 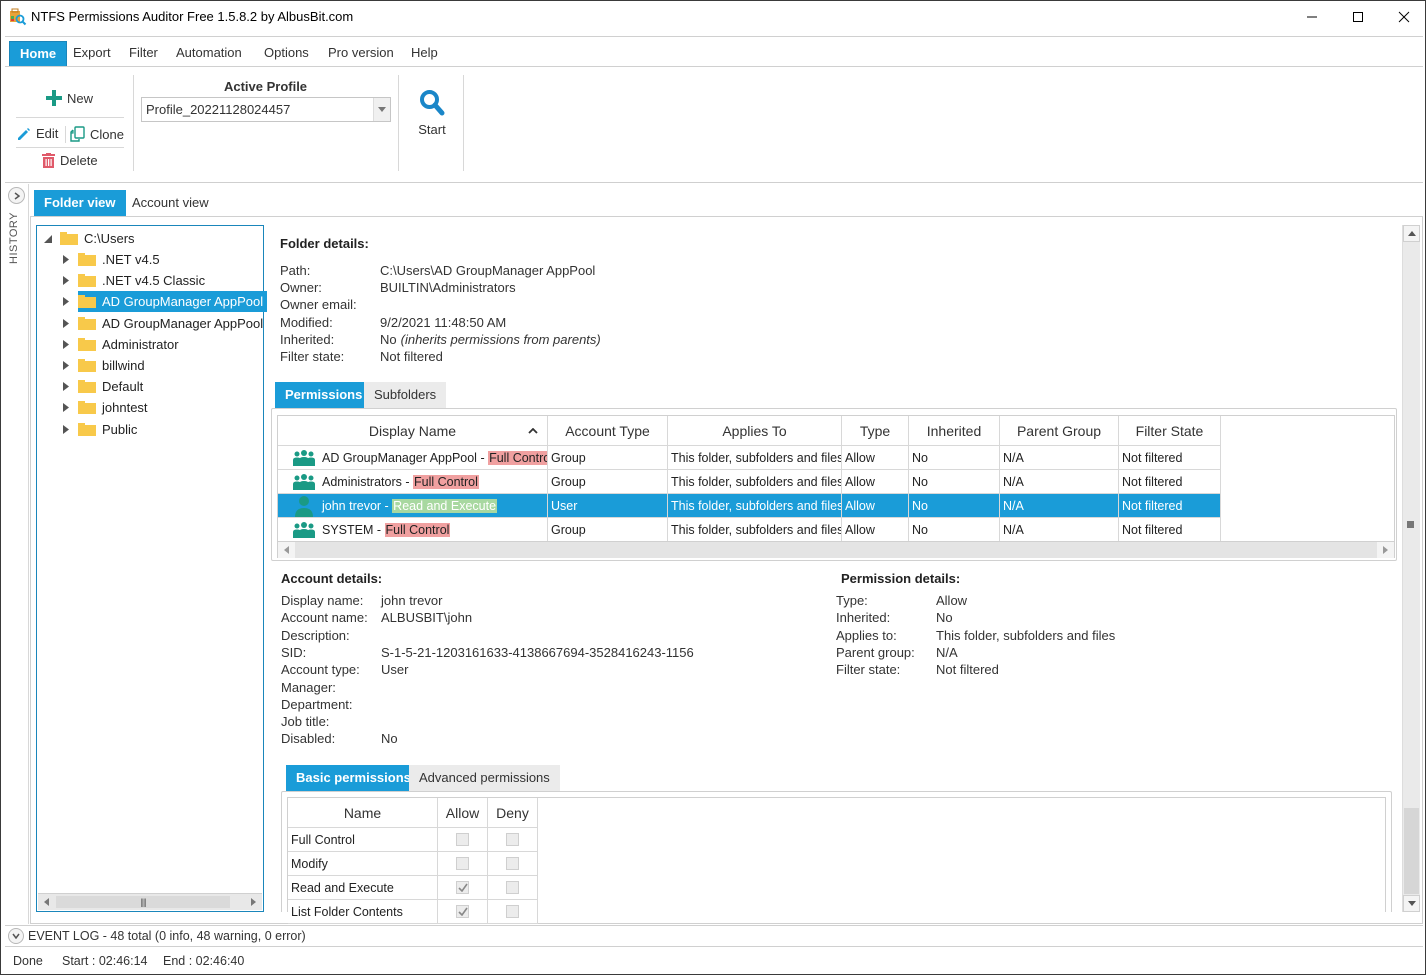 I want to click on scrollbar-thumb, so click(x=1411, y=851).